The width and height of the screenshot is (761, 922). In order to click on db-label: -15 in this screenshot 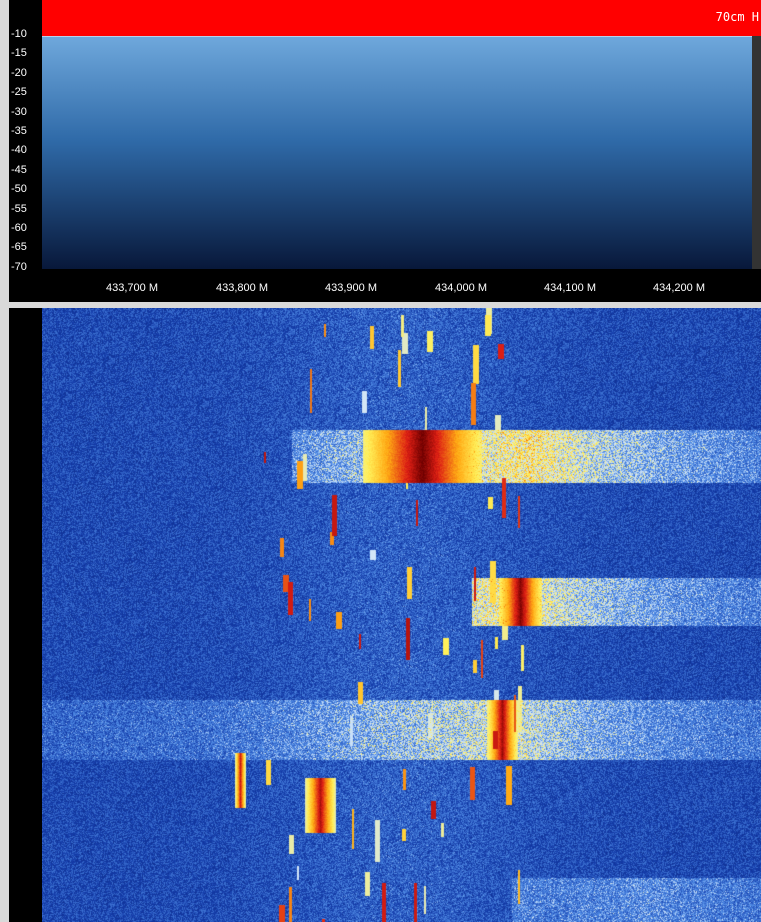, I will do `click(19, 53)`.